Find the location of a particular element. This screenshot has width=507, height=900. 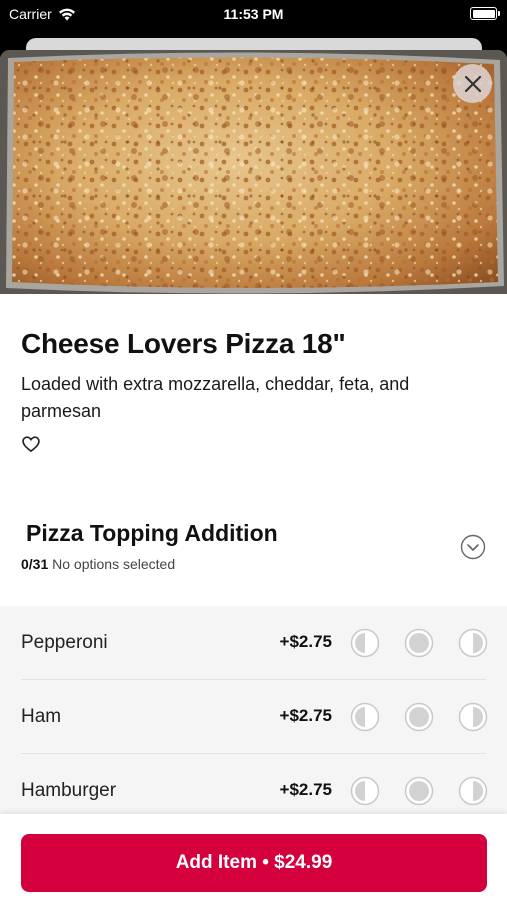

option-group-title: Pizza Topping Addition is located at coordinates (152, 533).